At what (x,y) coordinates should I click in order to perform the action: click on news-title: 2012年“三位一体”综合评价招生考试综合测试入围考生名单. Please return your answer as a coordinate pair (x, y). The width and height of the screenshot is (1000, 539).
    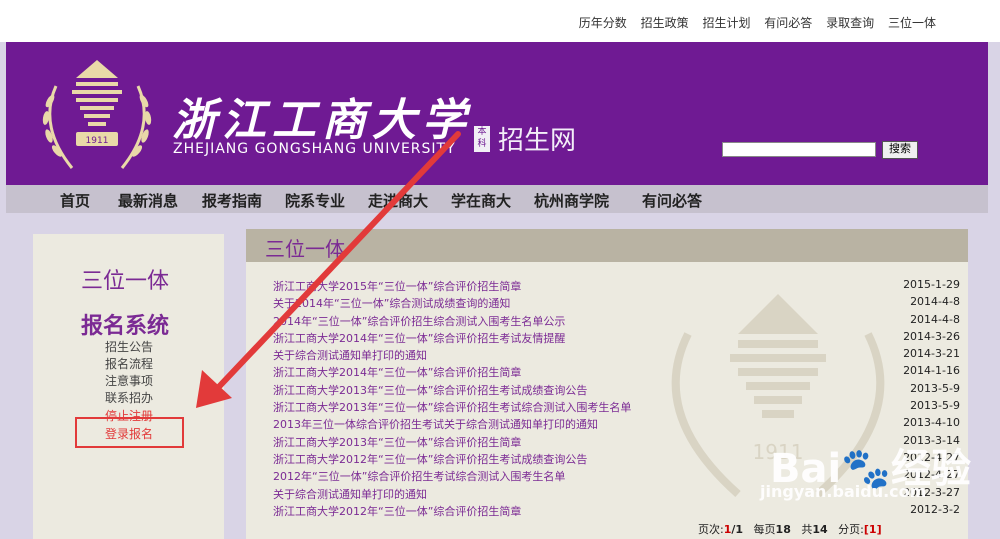
    Looking at the image, I should click on (419, 476).